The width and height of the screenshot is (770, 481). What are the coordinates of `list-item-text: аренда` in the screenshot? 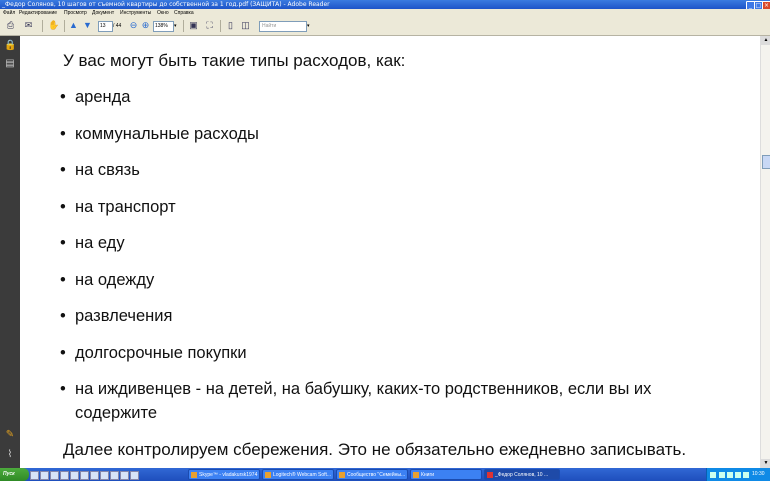 It's located at (103, 97).